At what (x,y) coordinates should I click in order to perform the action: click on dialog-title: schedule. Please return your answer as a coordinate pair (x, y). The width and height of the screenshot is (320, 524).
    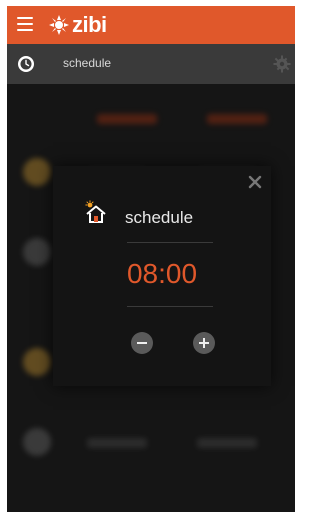
    Looking at the image, I should click on (159, 217).